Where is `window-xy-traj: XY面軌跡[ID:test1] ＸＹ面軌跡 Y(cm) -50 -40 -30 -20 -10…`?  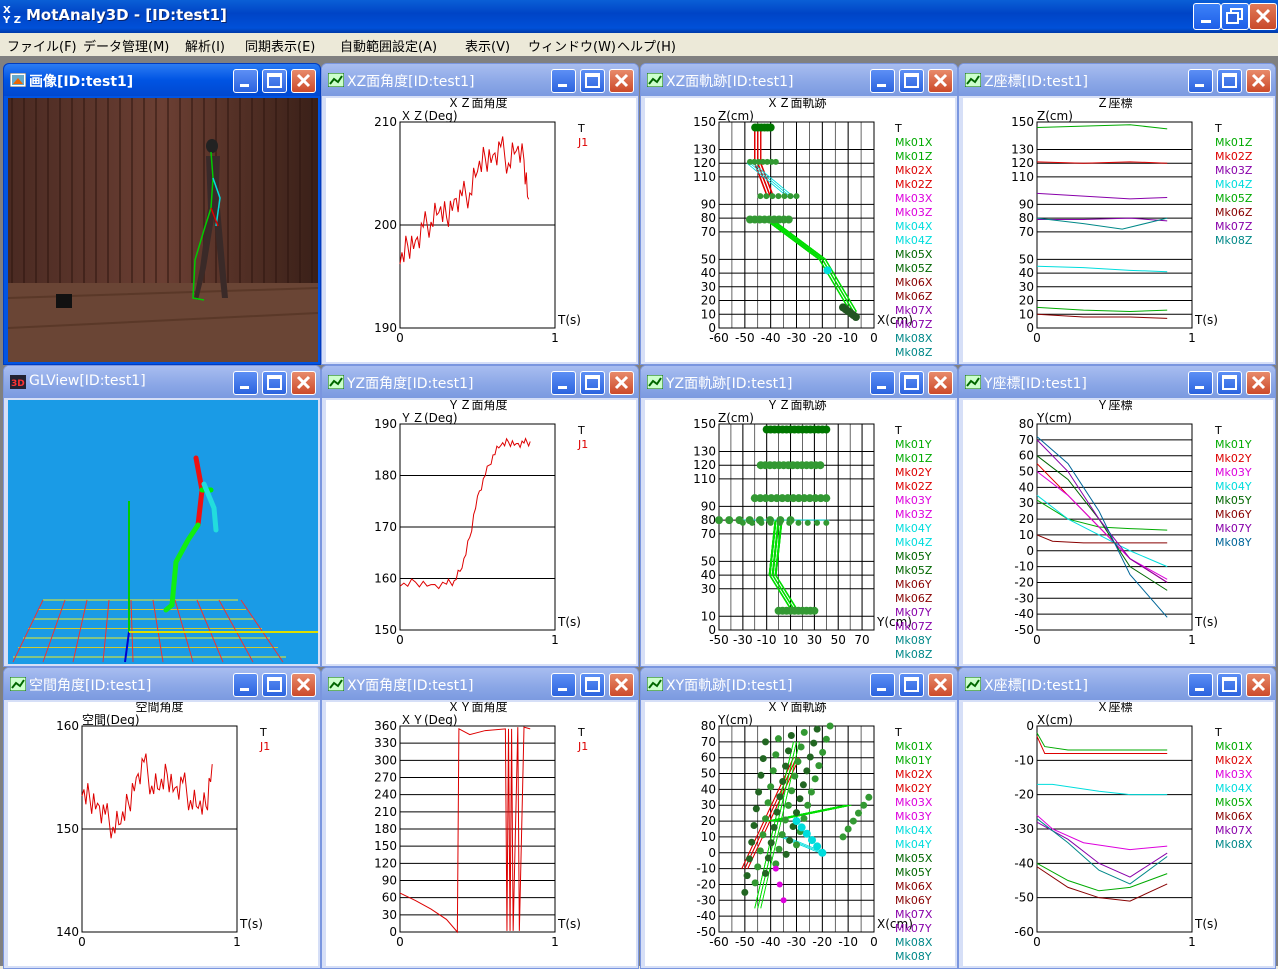
window-xy-traj: XY面軌跡[ID:test1] ＸＹ面軌跡 Y(cm) -50 -40 -30 -20 -10… is located at coordinates (799, 818).